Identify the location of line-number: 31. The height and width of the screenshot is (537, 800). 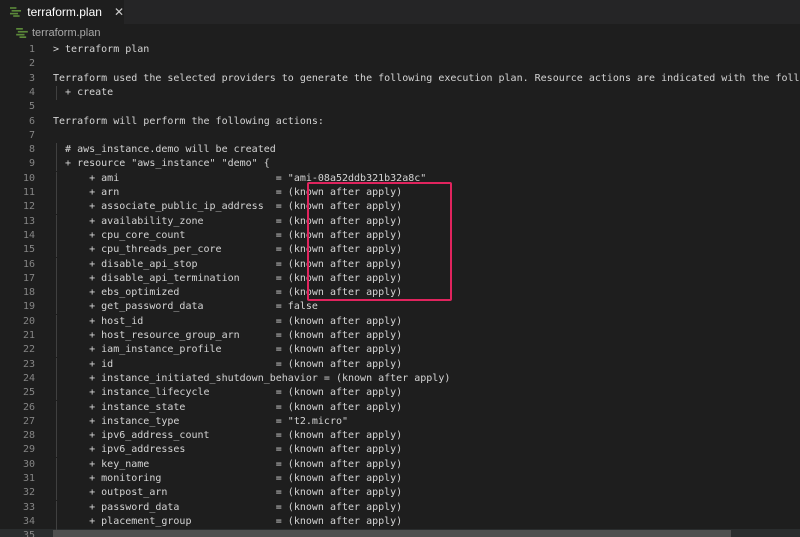
(28, 478).